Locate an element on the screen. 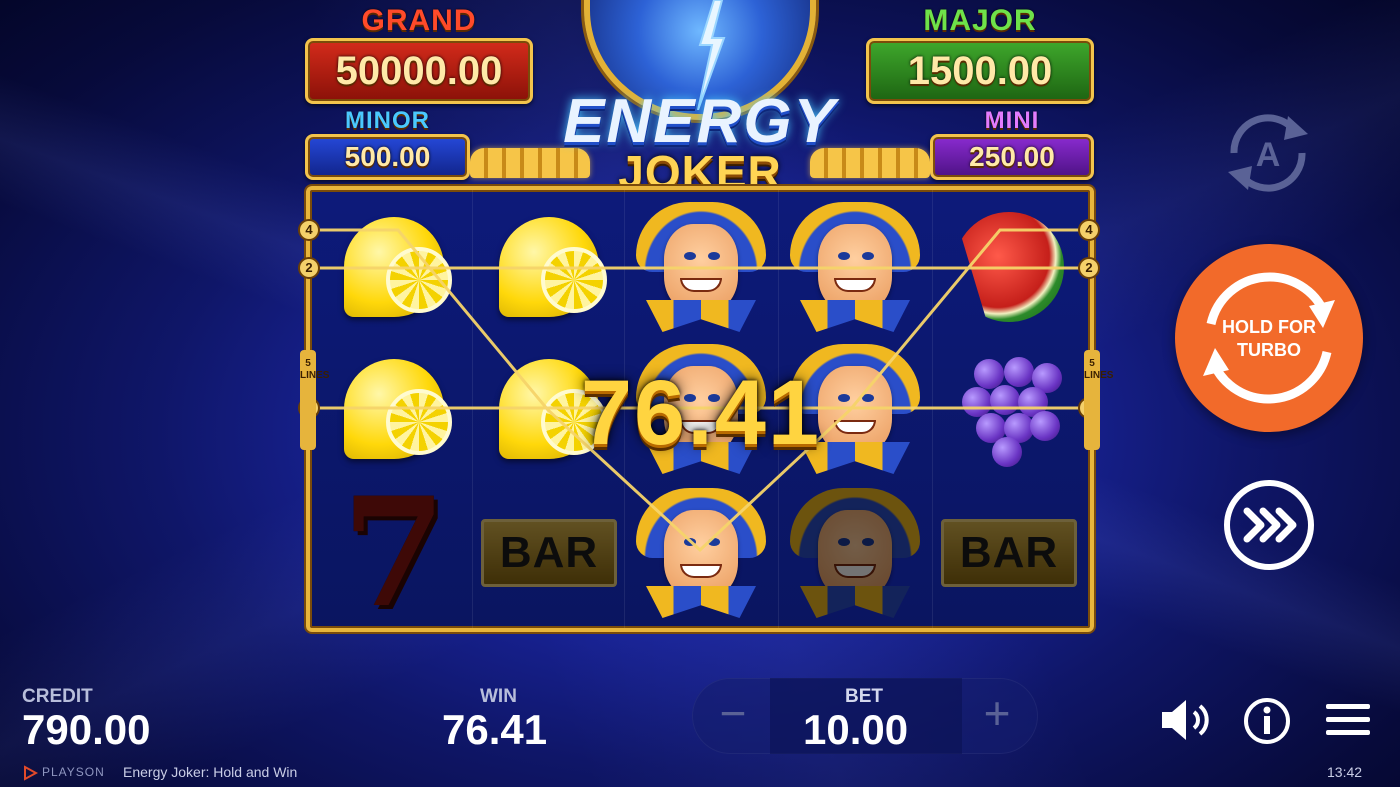 Image resolution: width=1400 pixels, height=787 pixels. hamburger-menu-icon is located at coordinates (1348, 719).